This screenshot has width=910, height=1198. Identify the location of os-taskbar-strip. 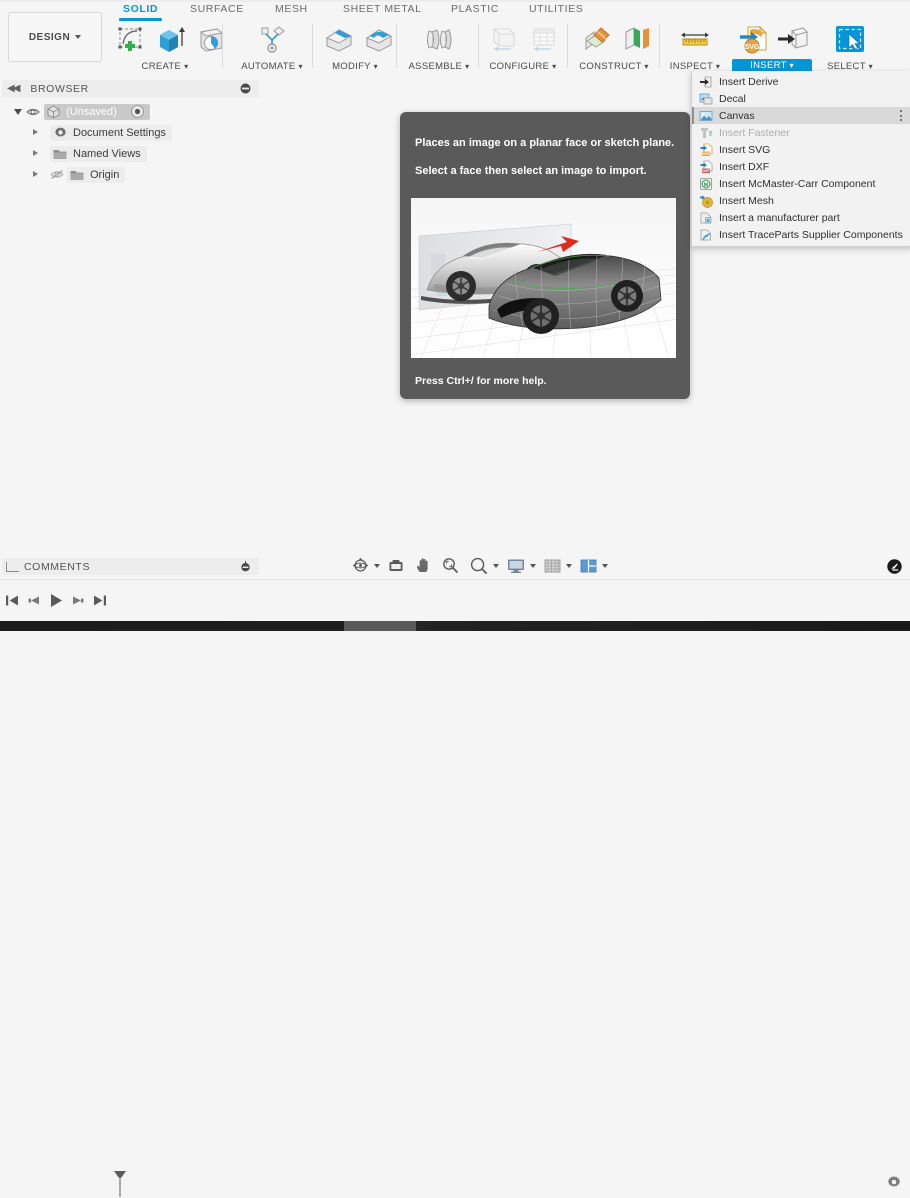
(455, 626).